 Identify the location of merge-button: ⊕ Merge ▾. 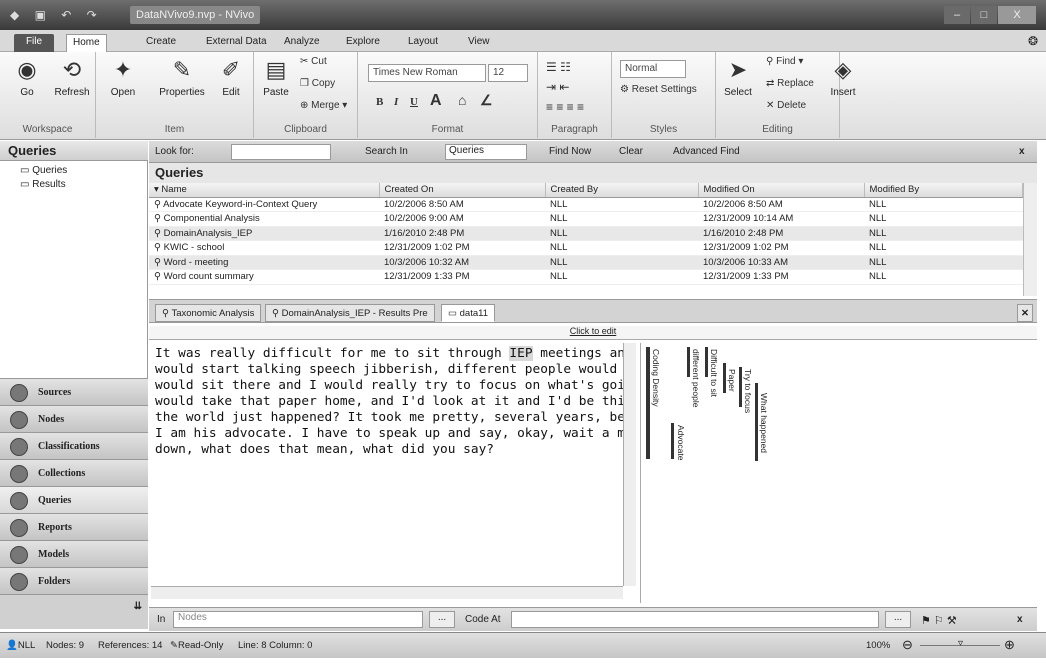
(323, 105).